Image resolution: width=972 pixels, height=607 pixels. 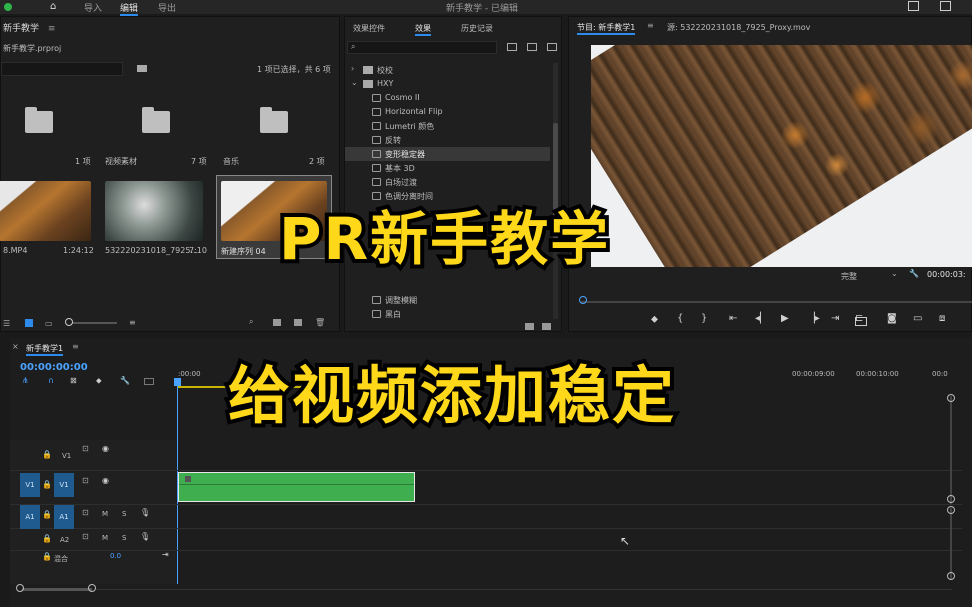 I want to click on marker-icon: ⬥, so click(x=99, y=381).